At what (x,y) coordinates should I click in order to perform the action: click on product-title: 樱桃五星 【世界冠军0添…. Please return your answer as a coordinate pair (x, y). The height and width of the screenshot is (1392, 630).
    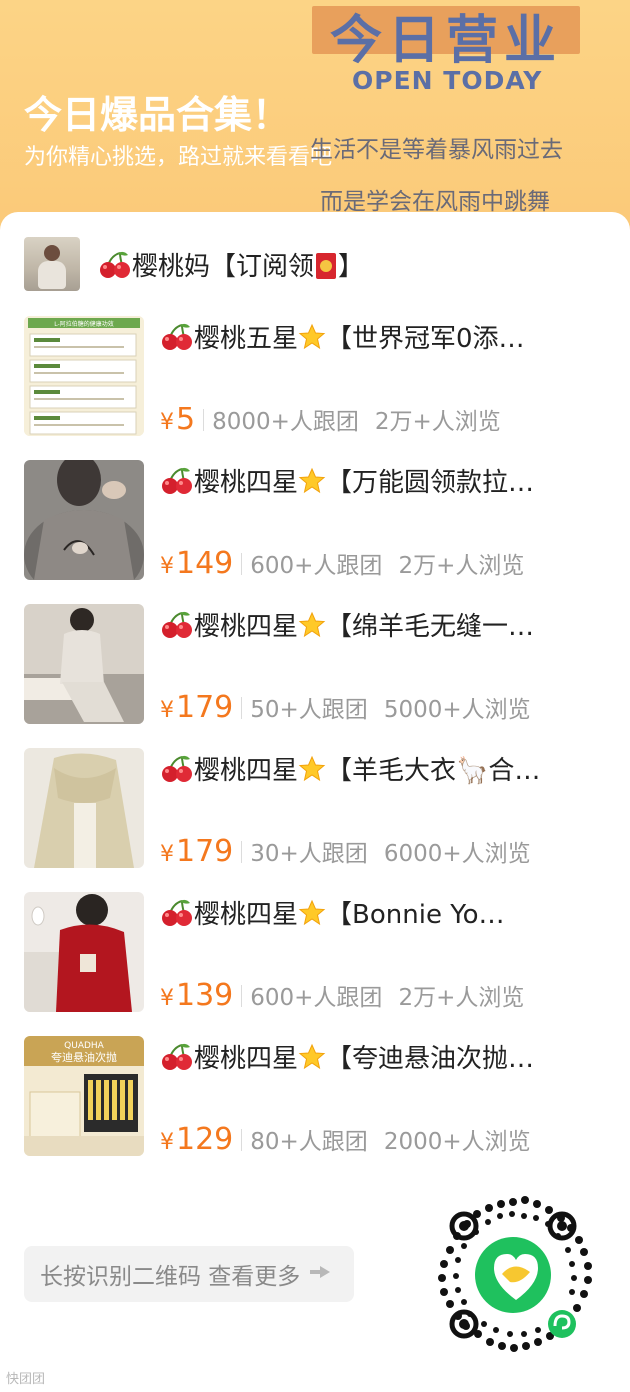
    Looking at the image, I should click on (382, 336).